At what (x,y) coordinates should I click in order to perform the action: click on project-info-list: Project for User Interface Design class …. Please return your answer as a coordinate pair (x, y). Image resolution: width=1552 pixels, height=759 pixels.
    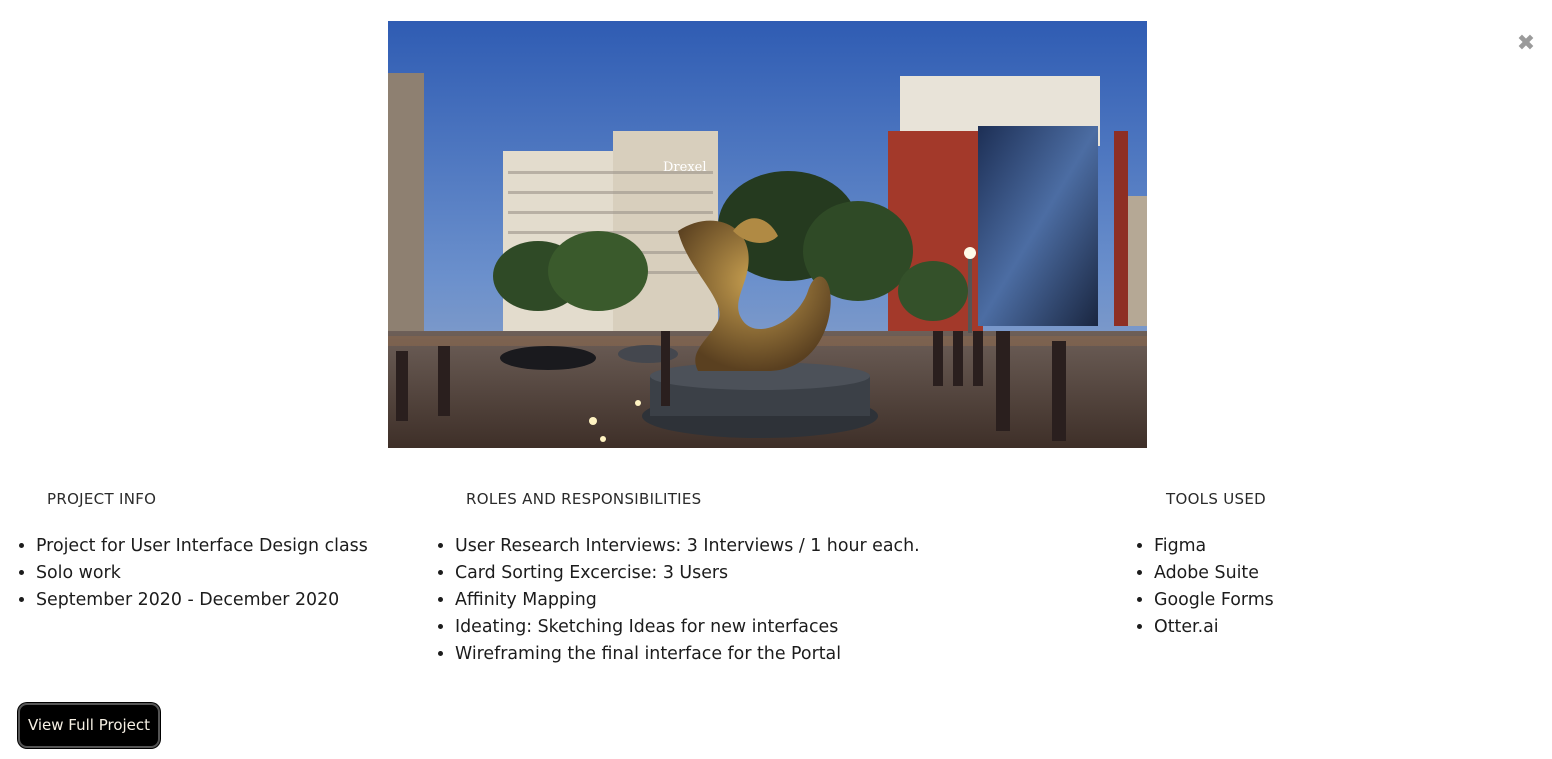
    Looking at the image, I should click on (193, 573).